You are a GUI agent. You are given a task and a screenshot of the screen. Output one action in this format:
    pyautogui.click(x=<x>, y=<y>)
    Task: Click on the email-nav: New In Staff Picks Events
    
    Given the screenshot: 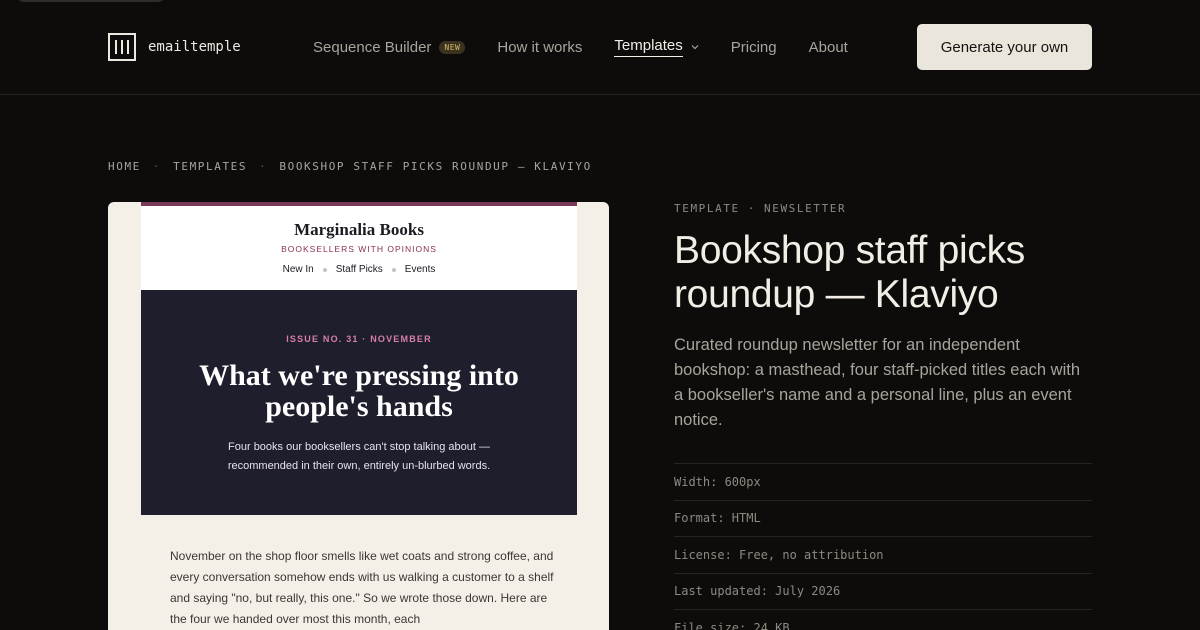 What is the action you would take?
    pyautogui.click(x=359, y=269)
    